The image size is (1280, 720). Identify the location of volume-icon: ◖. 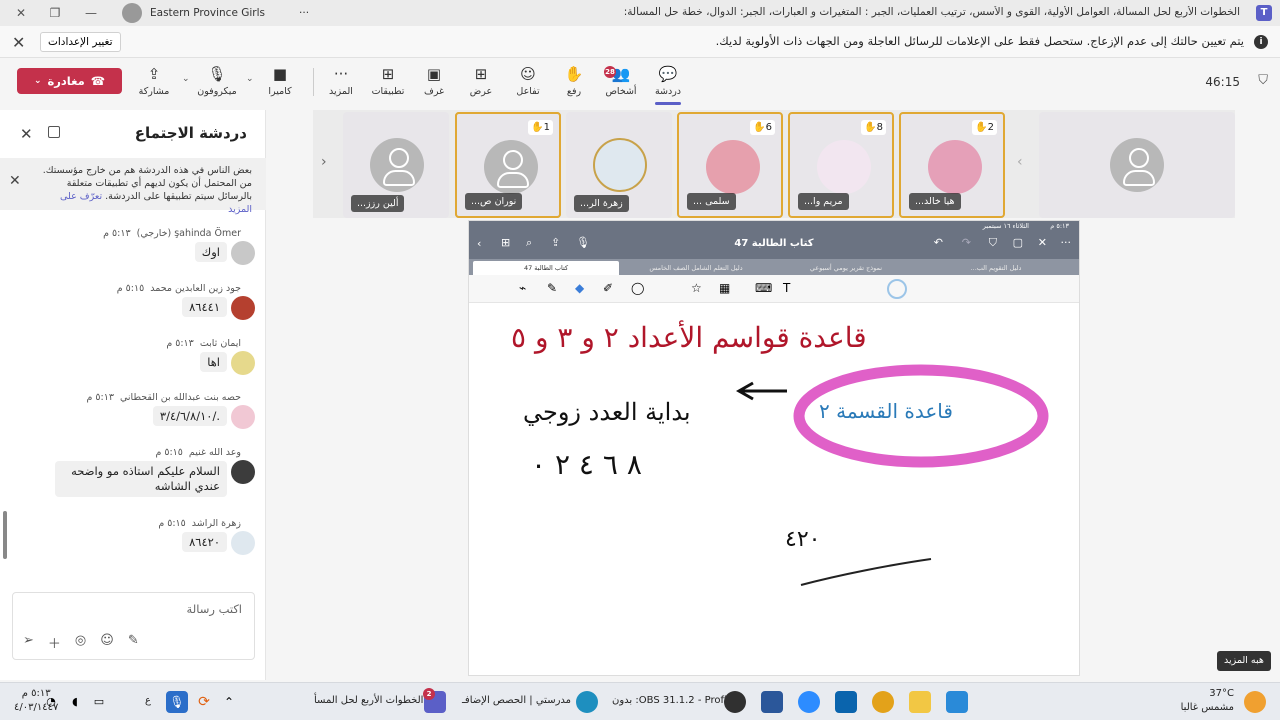
(75, 702).